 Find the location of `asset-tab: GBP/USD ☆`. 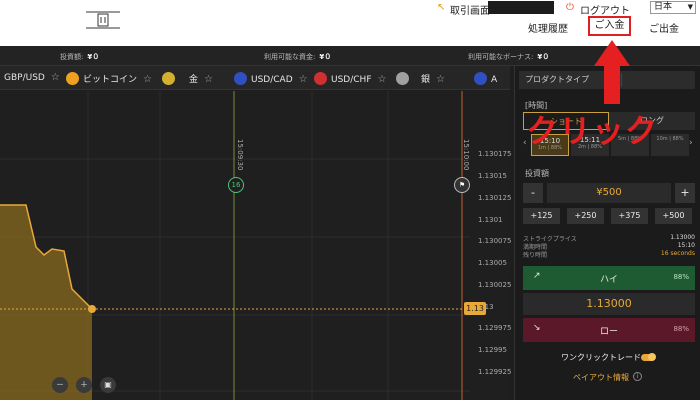

asset-tab: GBP/USD ☆ is located at coordinates (32, 77).